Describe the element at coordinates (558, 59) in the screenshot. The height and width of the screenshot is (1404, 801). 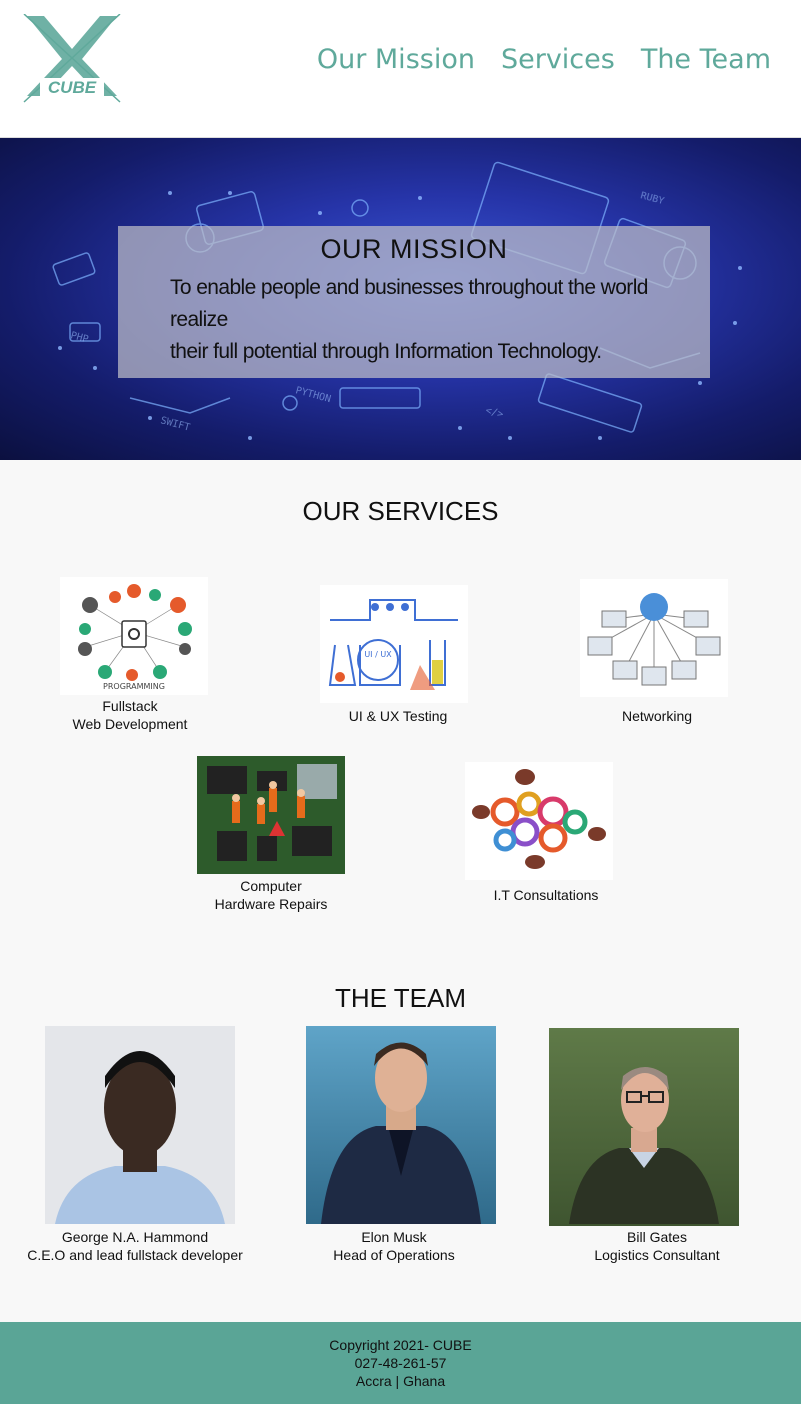
I see `nav-services: Services` at that location.